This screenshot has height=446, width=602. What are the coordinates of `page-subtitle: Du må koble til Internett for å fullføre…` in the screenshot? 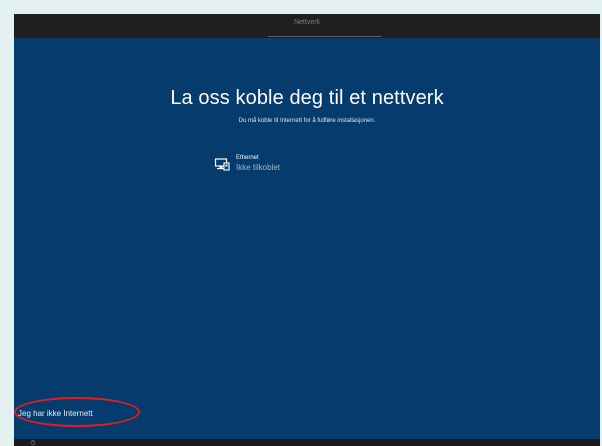 It's located at (307, 121).